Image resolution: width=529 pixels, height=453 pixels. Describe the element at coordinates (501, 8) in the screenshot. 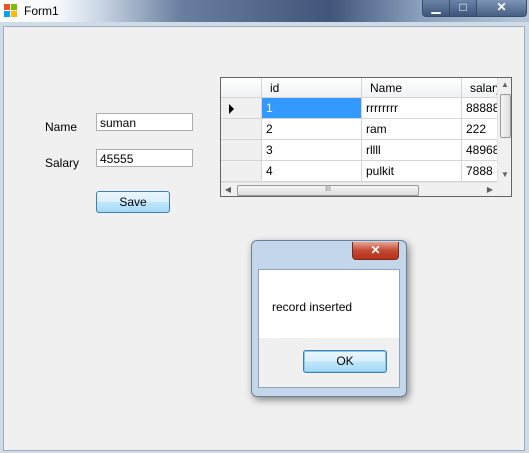

I see `close-button: ✕` at that location.